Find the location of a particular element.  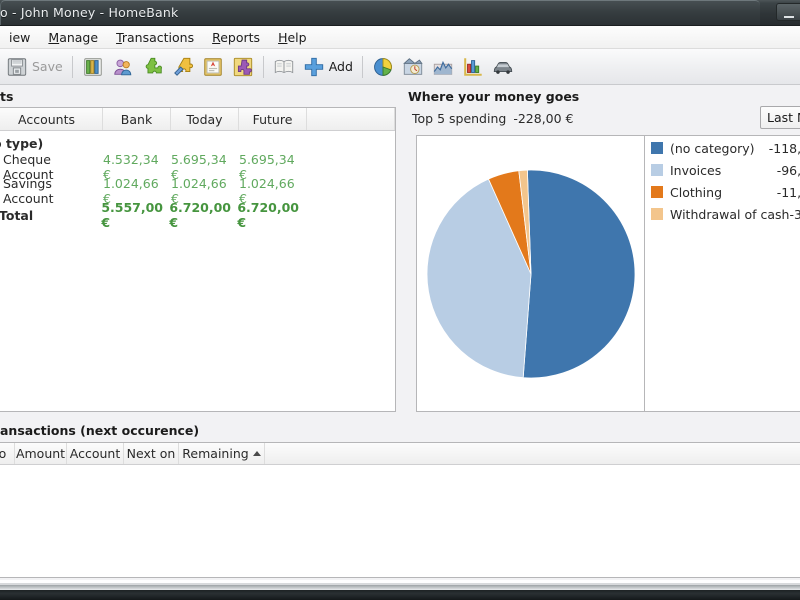

trend-time-button is located at coordinates (443, 67).